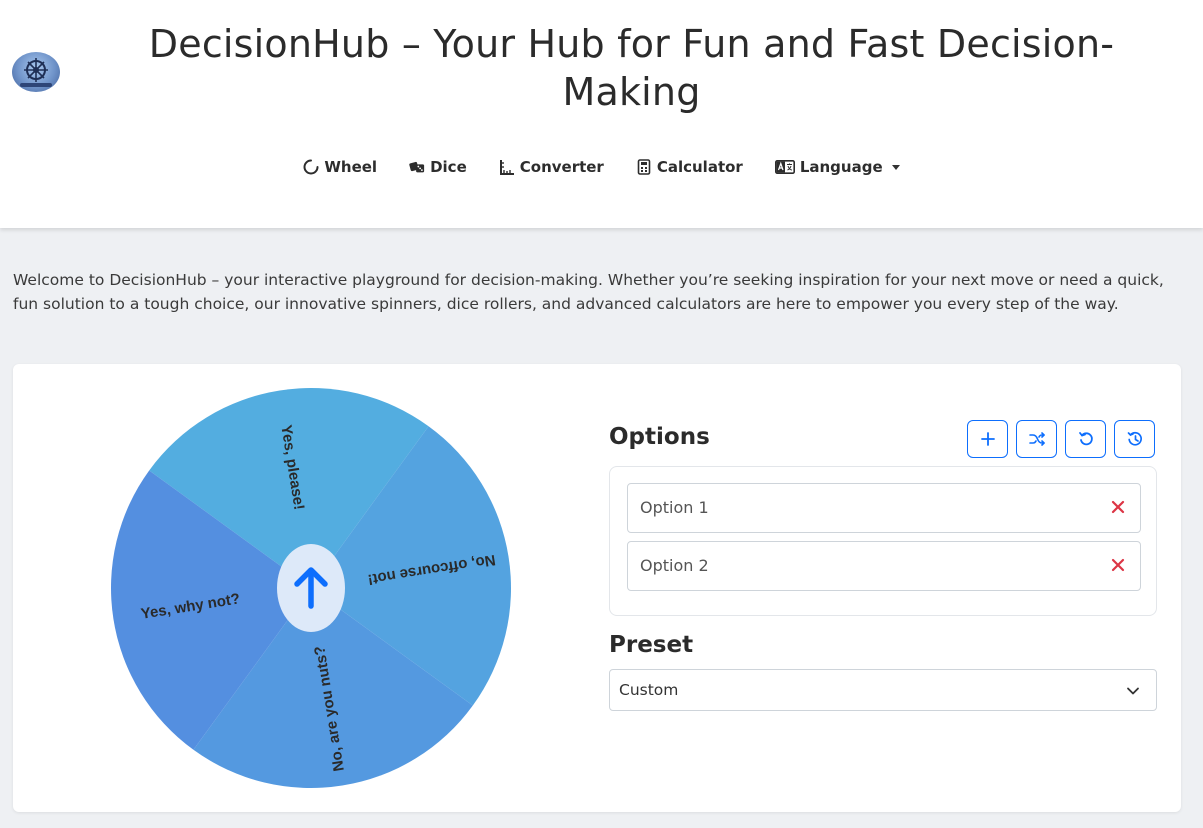 The image size is (1203, 828). What do you see at coordinates (884, 566) in the screenshot?
I see `option-input: Option 2` at bounding box center [884, 566].